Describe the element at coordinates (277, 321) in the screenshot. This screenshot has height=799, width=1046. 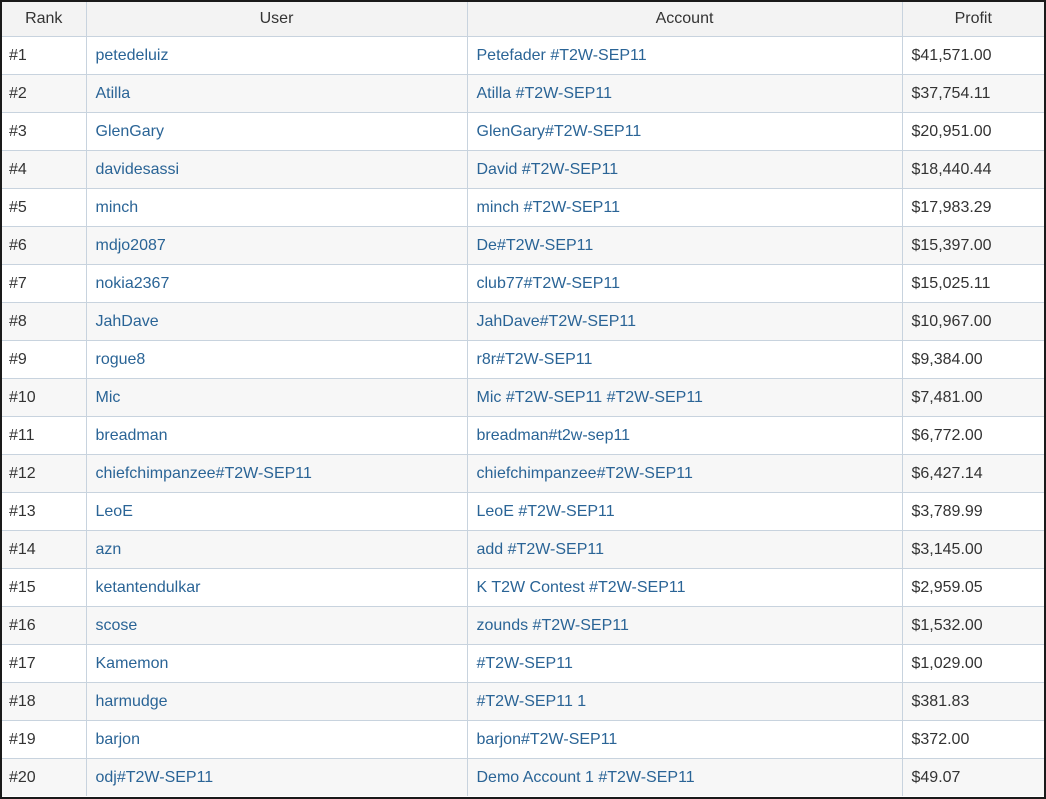
I see `user-cell: JahDave` at that location.